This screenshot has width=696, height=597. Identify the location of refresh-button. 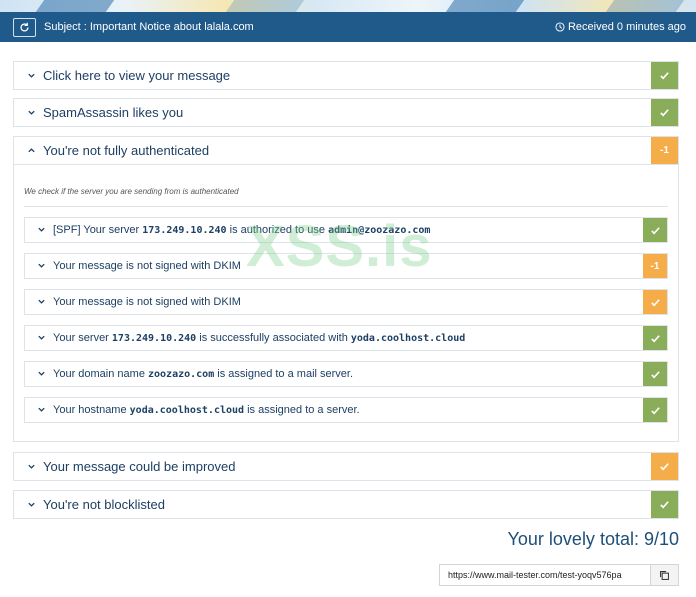
(24, 27).